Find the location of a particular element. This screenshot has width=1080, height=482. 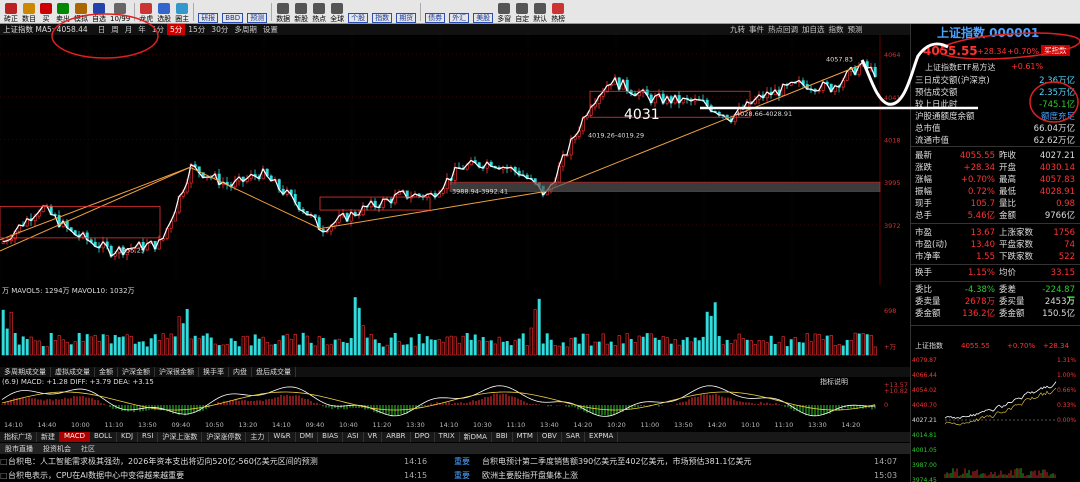

volume-tab-3: 沪深金额 is located at coordinates (136, 372).